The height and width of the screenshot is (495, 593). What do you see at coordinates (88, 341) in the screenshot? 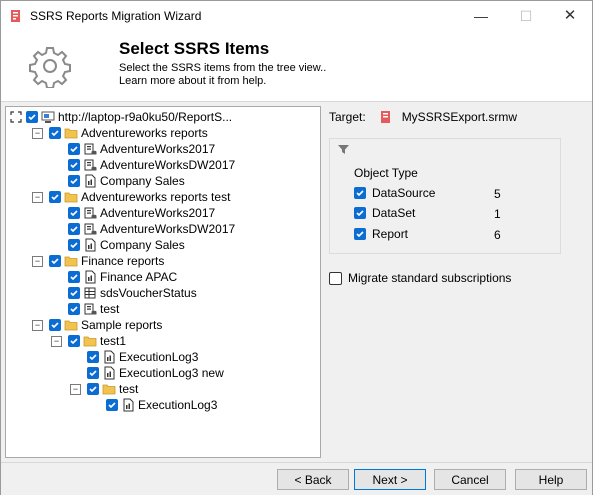
I see `tree-item-folder: − test1` at bounding box center [88, 341].